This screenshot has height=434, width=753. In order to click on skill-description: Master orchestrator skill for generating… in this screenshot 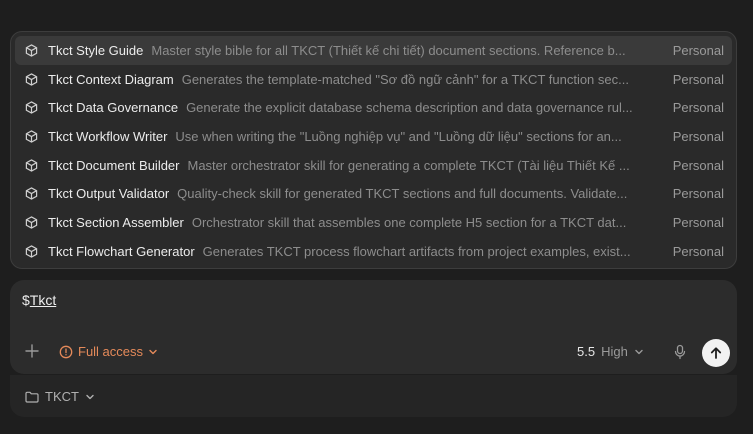, I will do `click(408, 165)`.